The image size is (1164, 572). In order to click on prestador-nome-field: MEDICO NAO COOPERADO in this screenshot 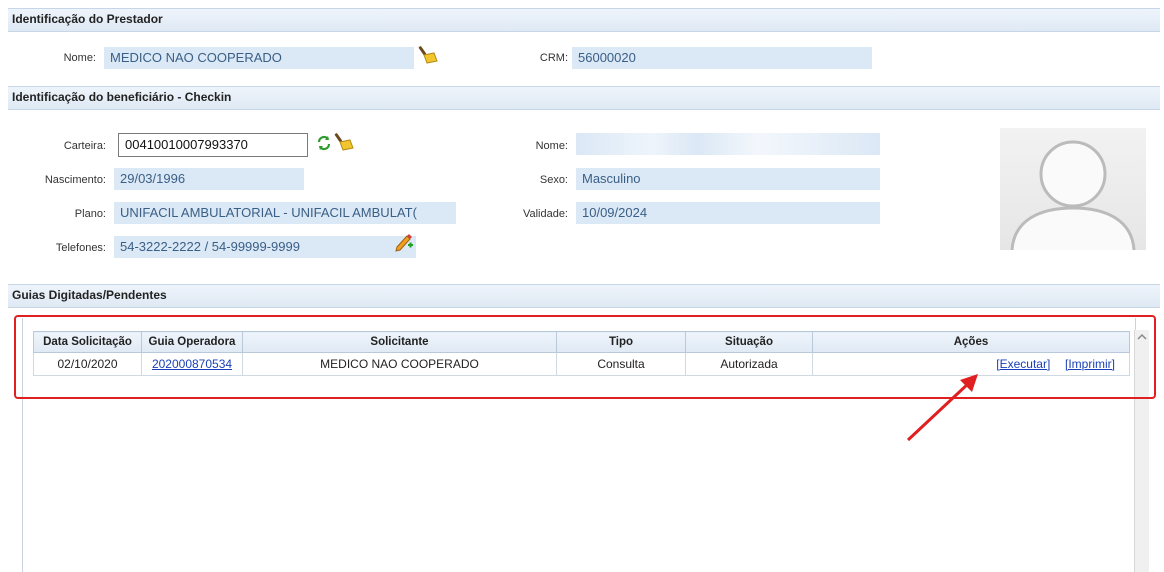, I will do `click(259, 58)`.